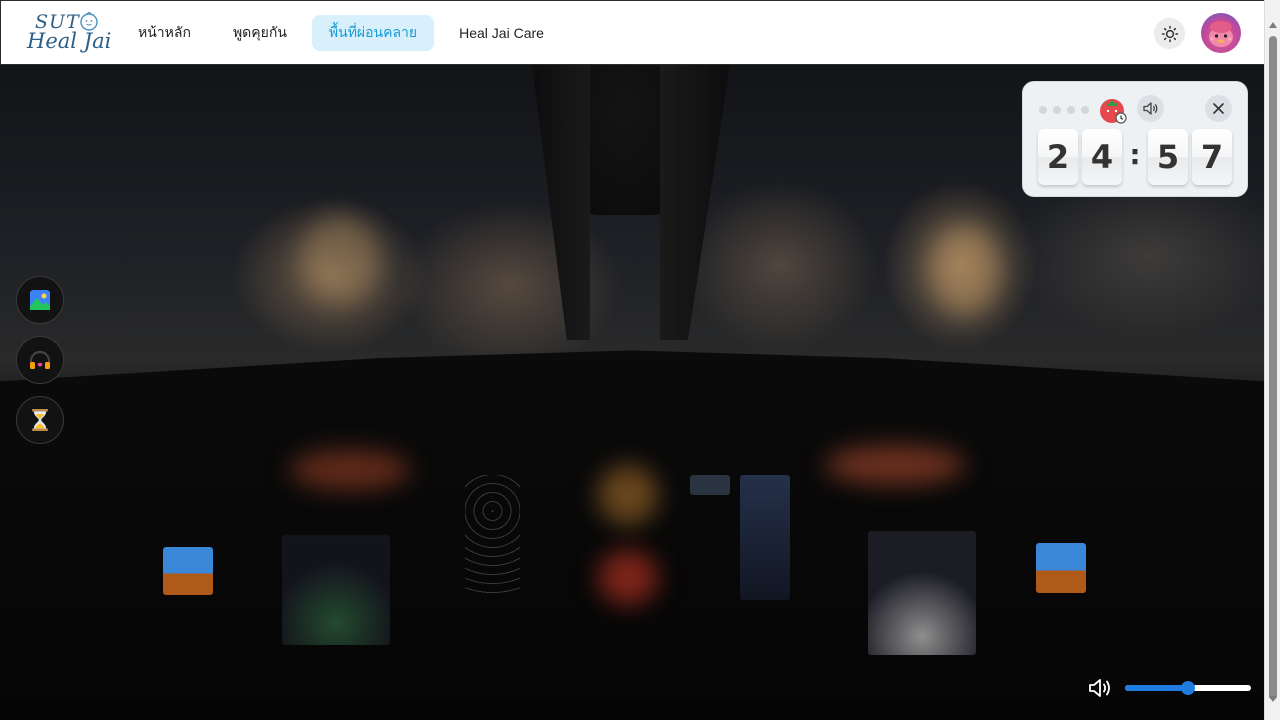 The height and width of the screenshot is (720, 1280). I want to click on background-image-button, so click(40, 300).